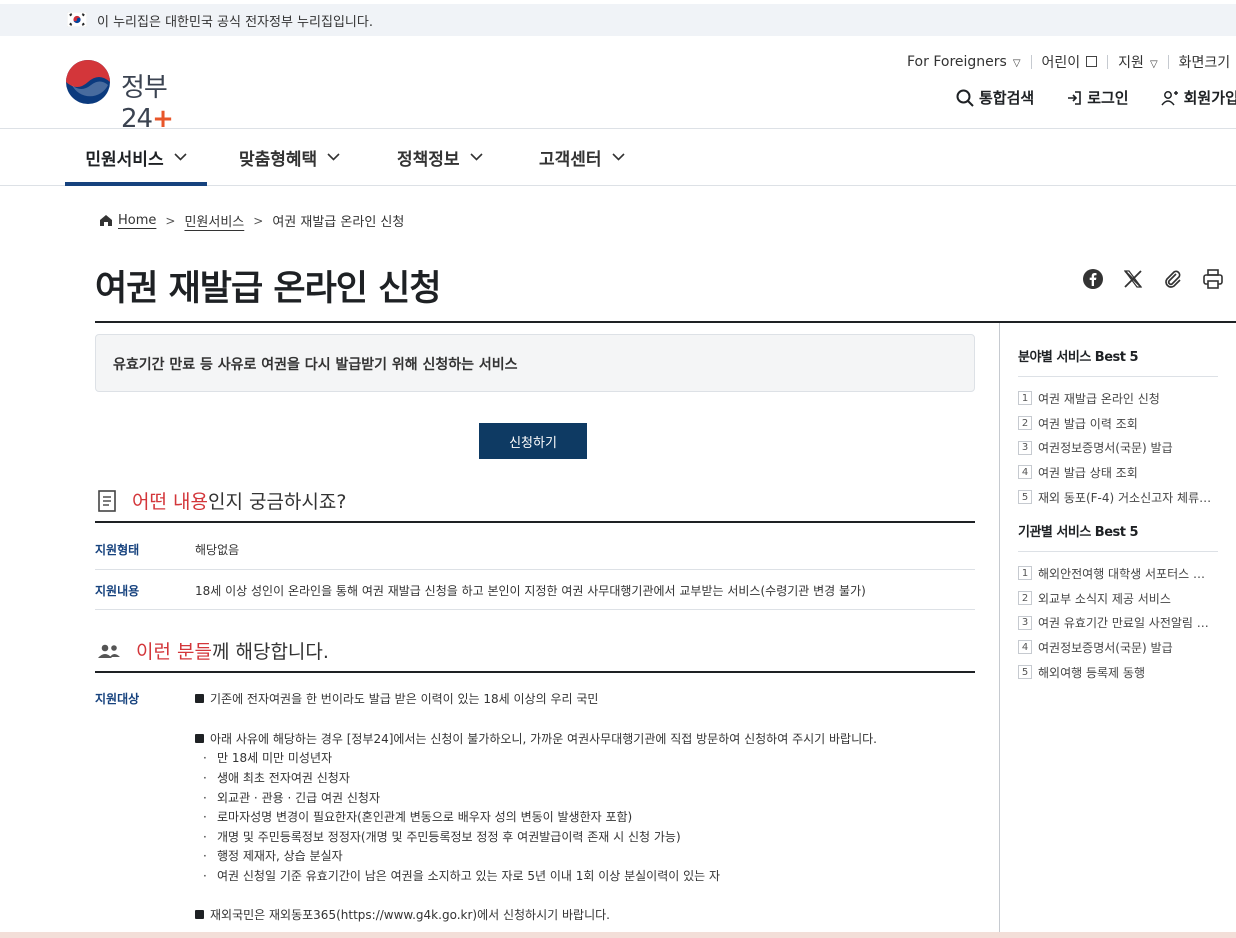 The width and height of the screenshot is (1236, 938). Describe the element at coordinates (1209, 98) in the screenshot. I see `join-label: 회원가입` at that location.